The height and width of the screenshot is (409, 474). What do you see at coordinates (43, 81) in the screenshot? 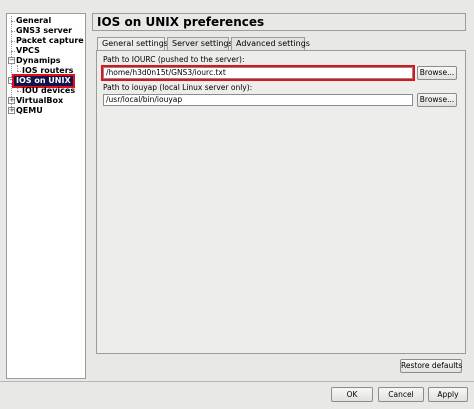
I see `sidebar-item-ios-on-unix: IOS on UNIX` at bounding box center [43, 81].